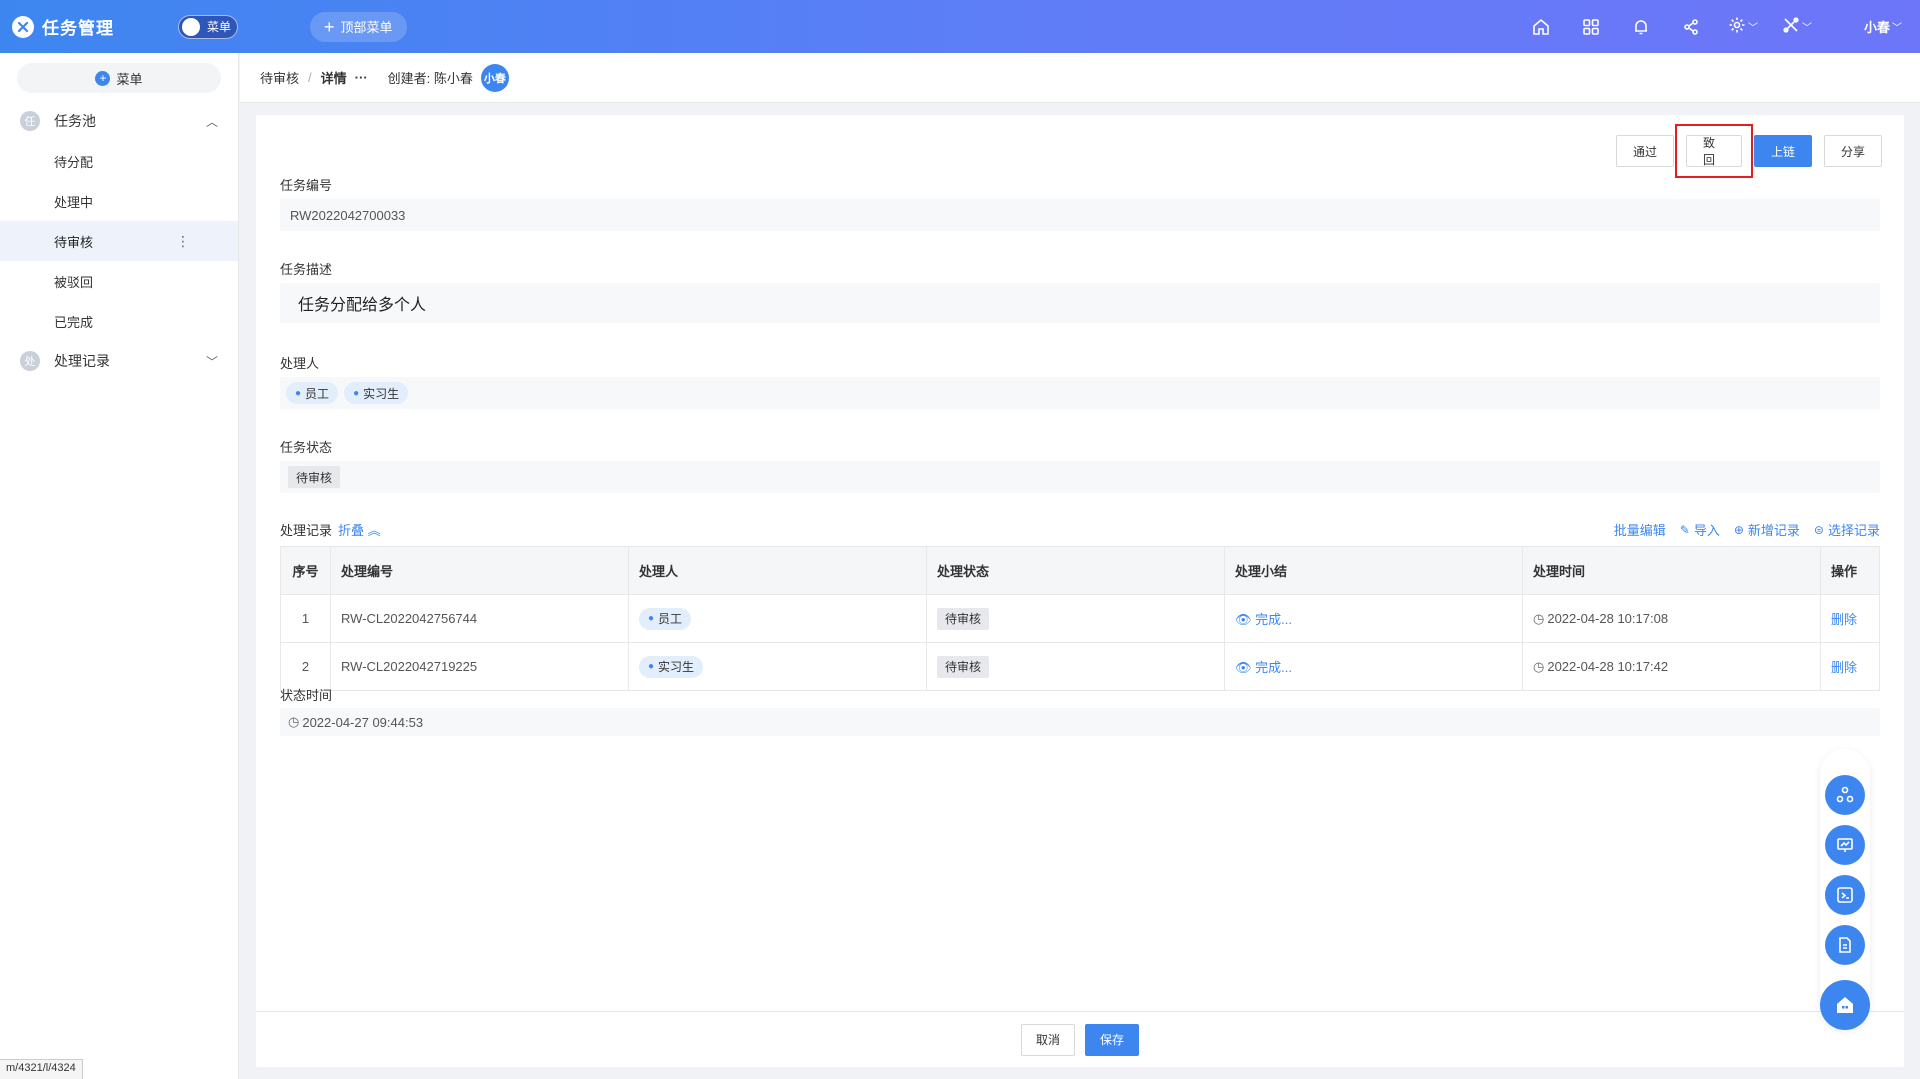 The width and height of the screenshot is (1920, 1079). I want to click on select-icon: ⊜, so click(1818, 529).